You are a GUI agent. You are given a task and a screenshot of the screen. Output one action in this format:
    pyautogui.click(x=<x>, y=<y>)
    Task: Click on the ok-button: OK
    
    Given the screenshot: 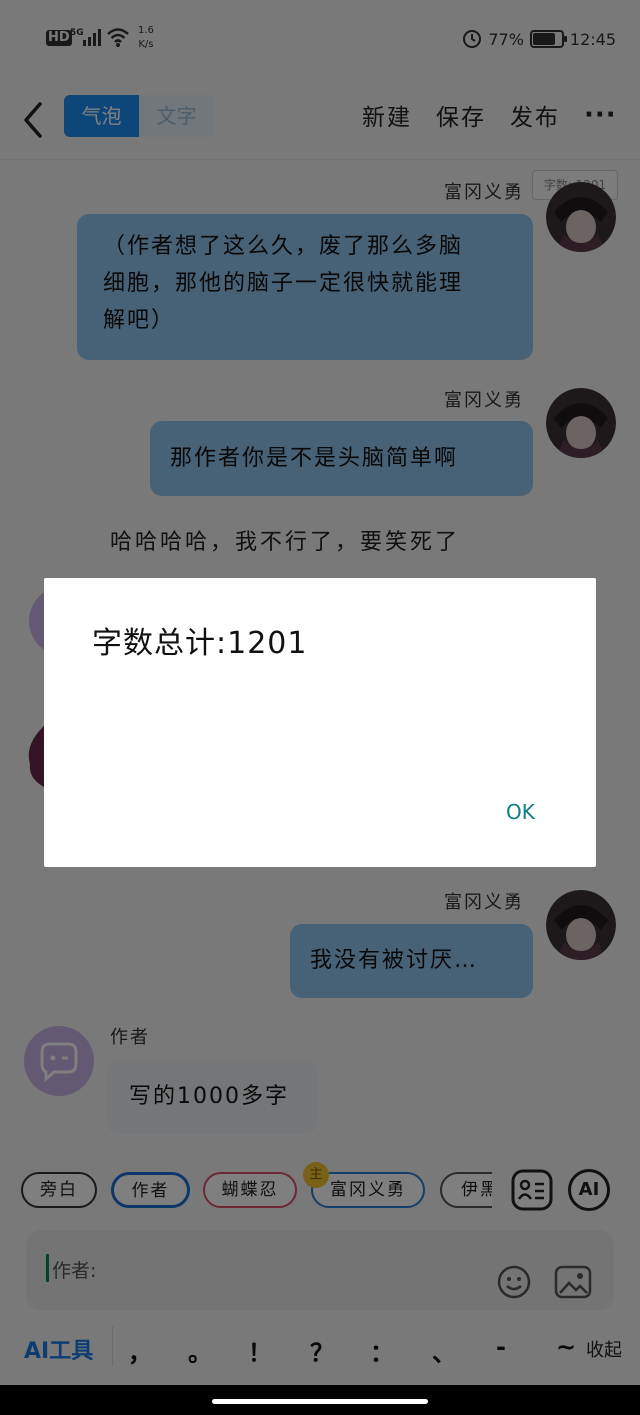 What is the action you would take?
    pyautogui.click(x=520, y=812)
    